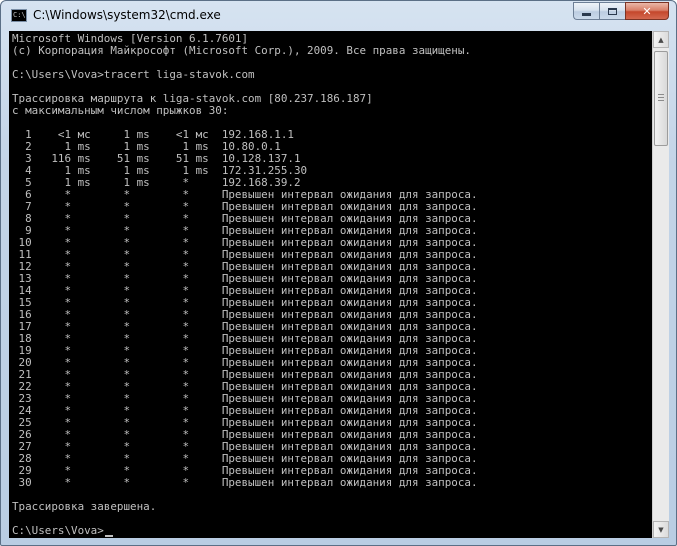 This screenshot has height=546, width=677. I want to click on vertical-scrollbar: ▲ ▼, so click(660, 284).